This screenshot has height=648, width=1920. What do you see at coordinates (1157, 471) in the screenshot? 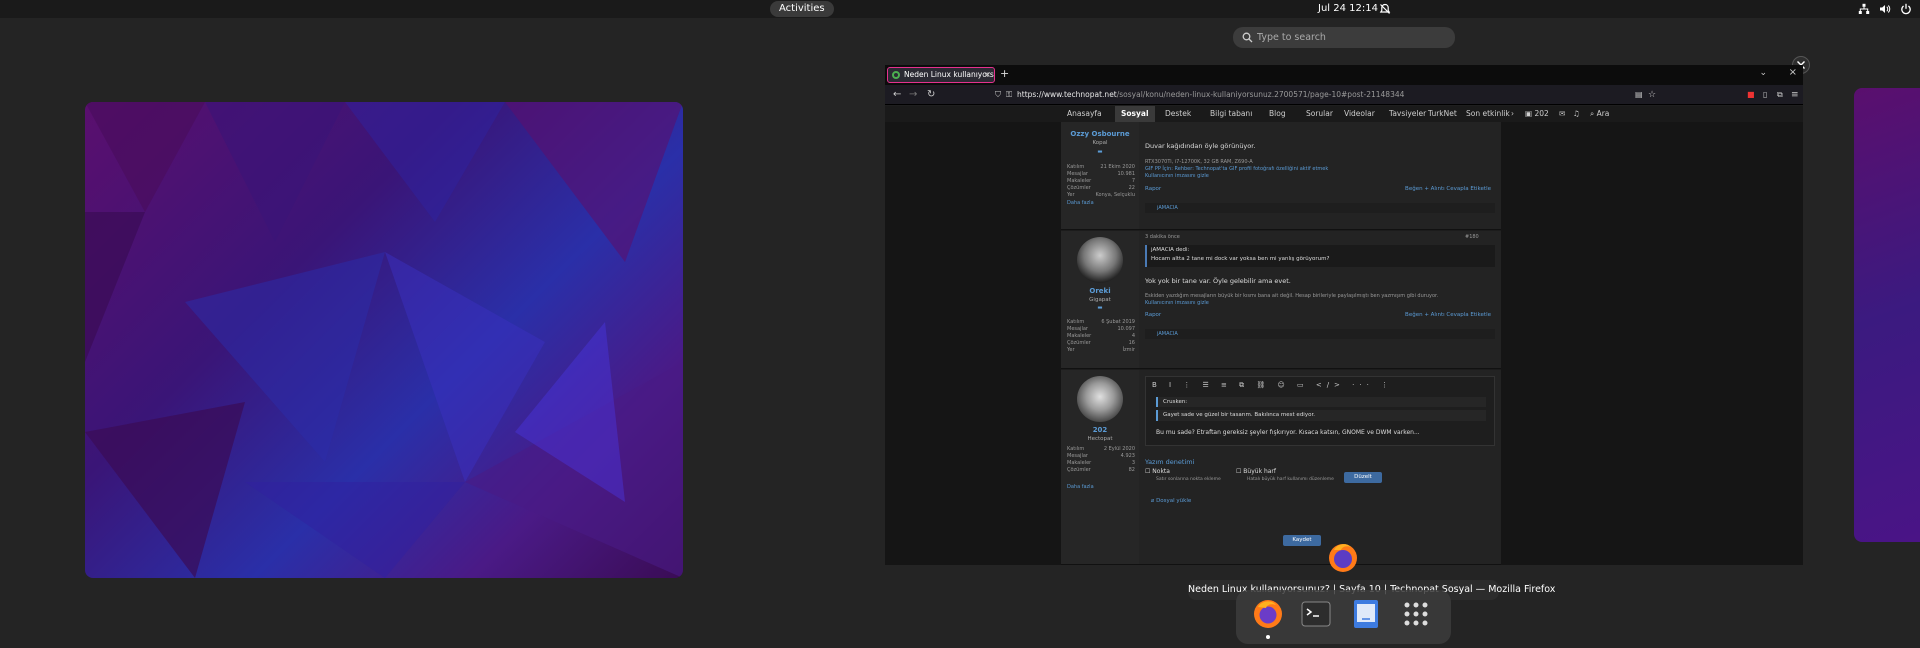
I see `check-nokta: ☐ Nokta` at bounding box center [1157, 471].